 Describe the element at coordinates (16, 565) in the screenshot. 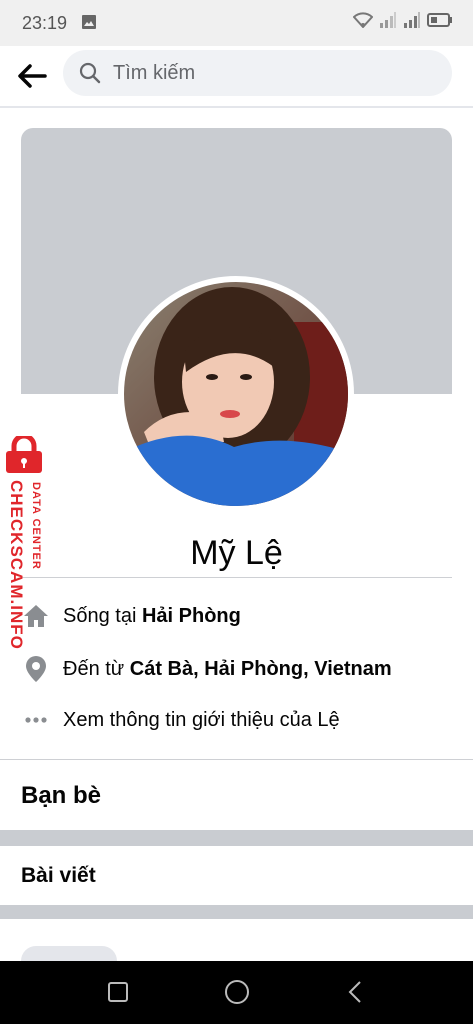

I see `watermark-line2: CHECKSCAM.INFO` at that location.